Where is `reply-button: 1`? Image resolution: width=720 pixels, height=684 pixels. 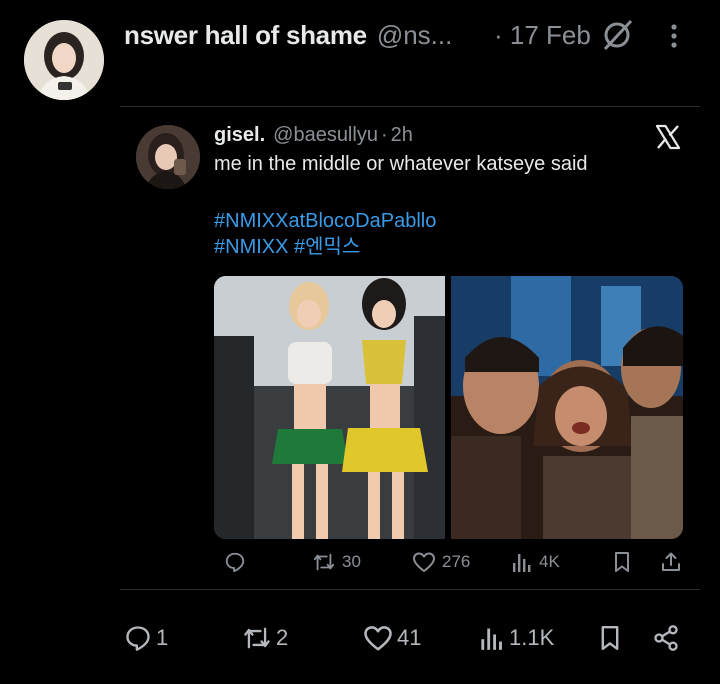
reply-button: 1 is located at coordinates (146, 638).